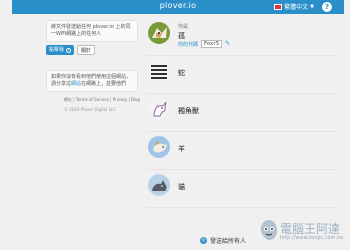 This screenshot has width=350, height=250. What do you see at coordinates (312, 6) in the screenshot?
I see `chevron-down-icon: ▼` at bounding box center [312, 6].